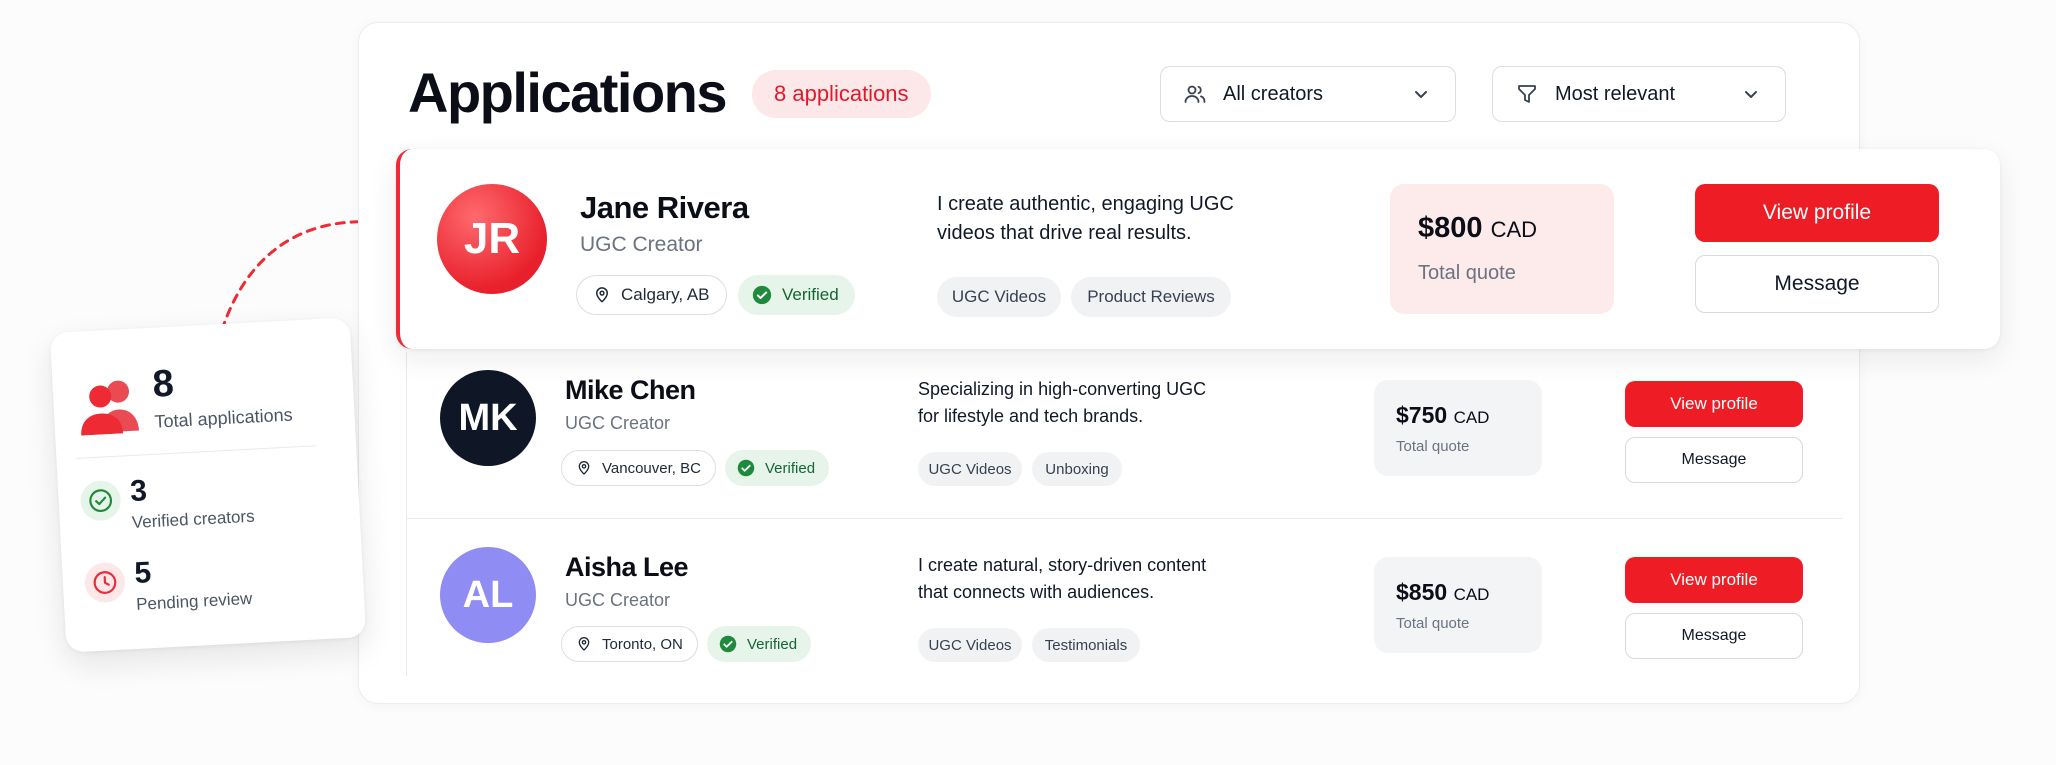 This screenshot has height=765, width=2056. I want to click on pending-icon-circle, so click(104, 582).